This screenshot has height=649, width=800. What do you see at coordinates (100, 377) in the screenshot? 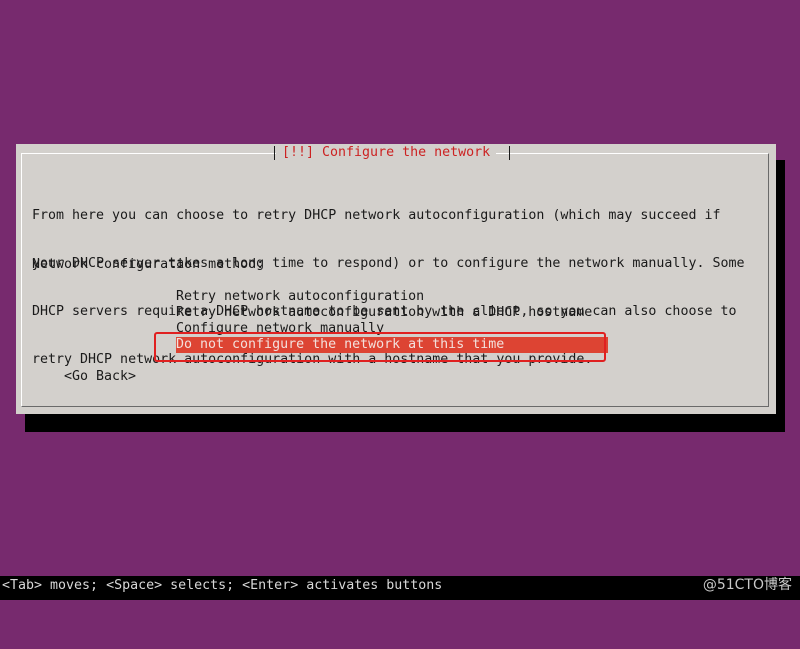
I see `go-back-button: <Go Back>` at bounding box center [100, 377].